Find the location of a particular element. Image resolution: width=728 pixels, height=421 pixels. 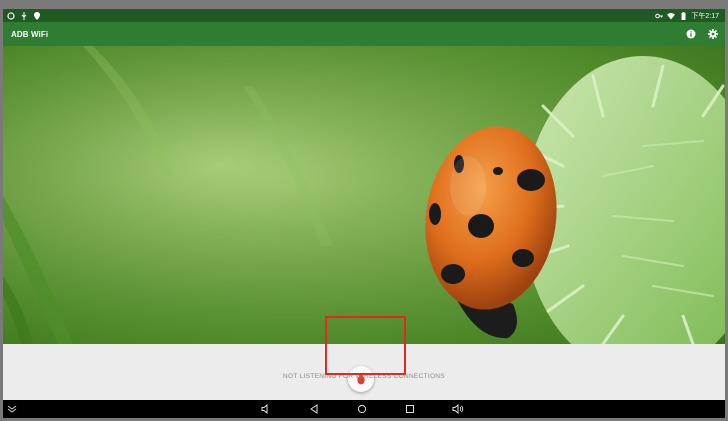

vpn-key-icon is located at coordinates (659, 16).